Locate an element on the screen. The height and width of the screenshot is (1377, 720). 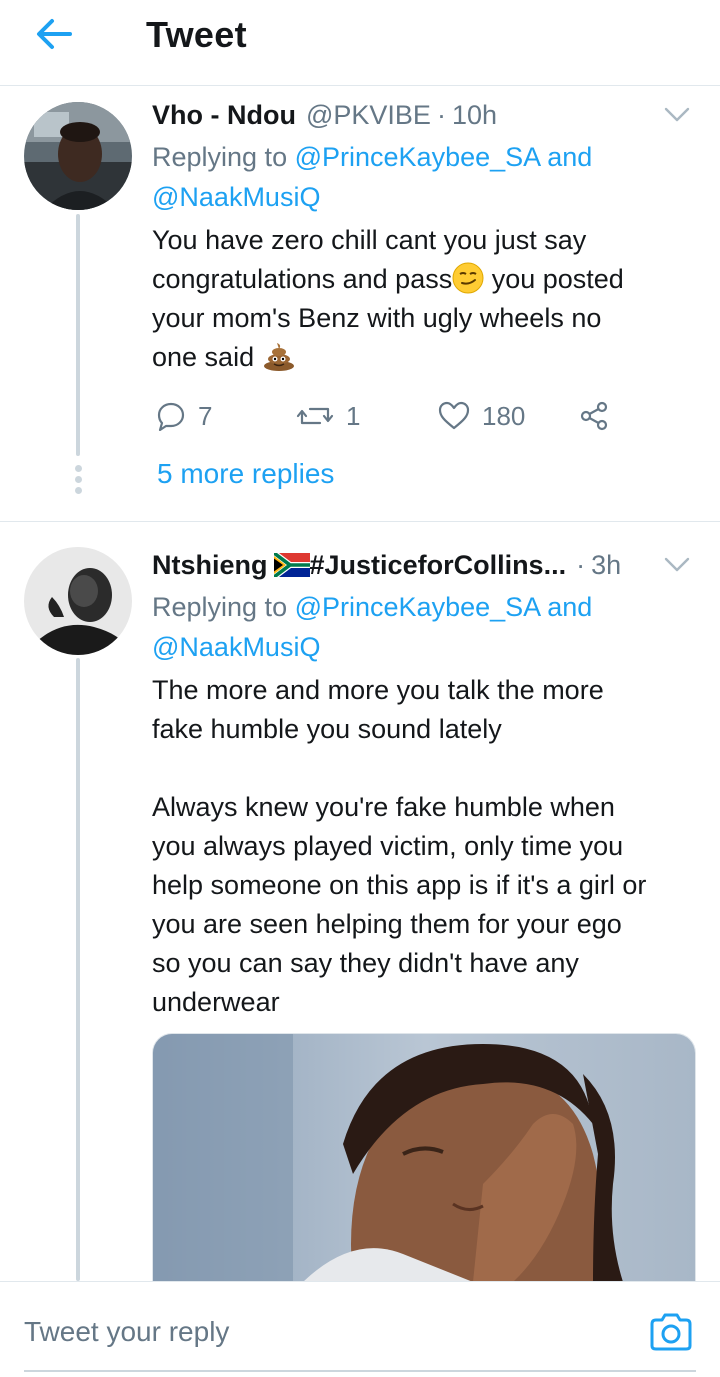
thread-gap-dots is located at coordinates (78, 481).